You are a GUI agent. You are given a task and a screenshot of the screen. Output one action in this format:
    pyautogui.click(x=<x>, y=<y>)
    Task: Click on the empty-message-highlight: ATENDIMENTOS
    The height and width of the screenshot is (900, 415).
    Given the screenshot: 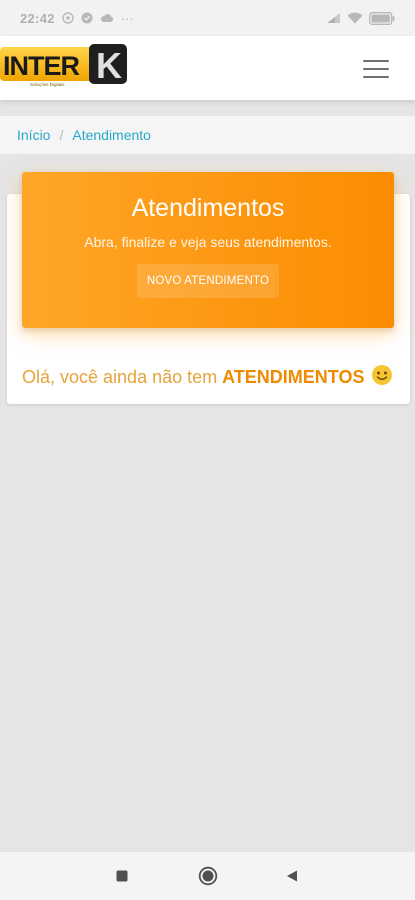 What is the action you would take?
    pyautogui.click(x=293, y=377)
    